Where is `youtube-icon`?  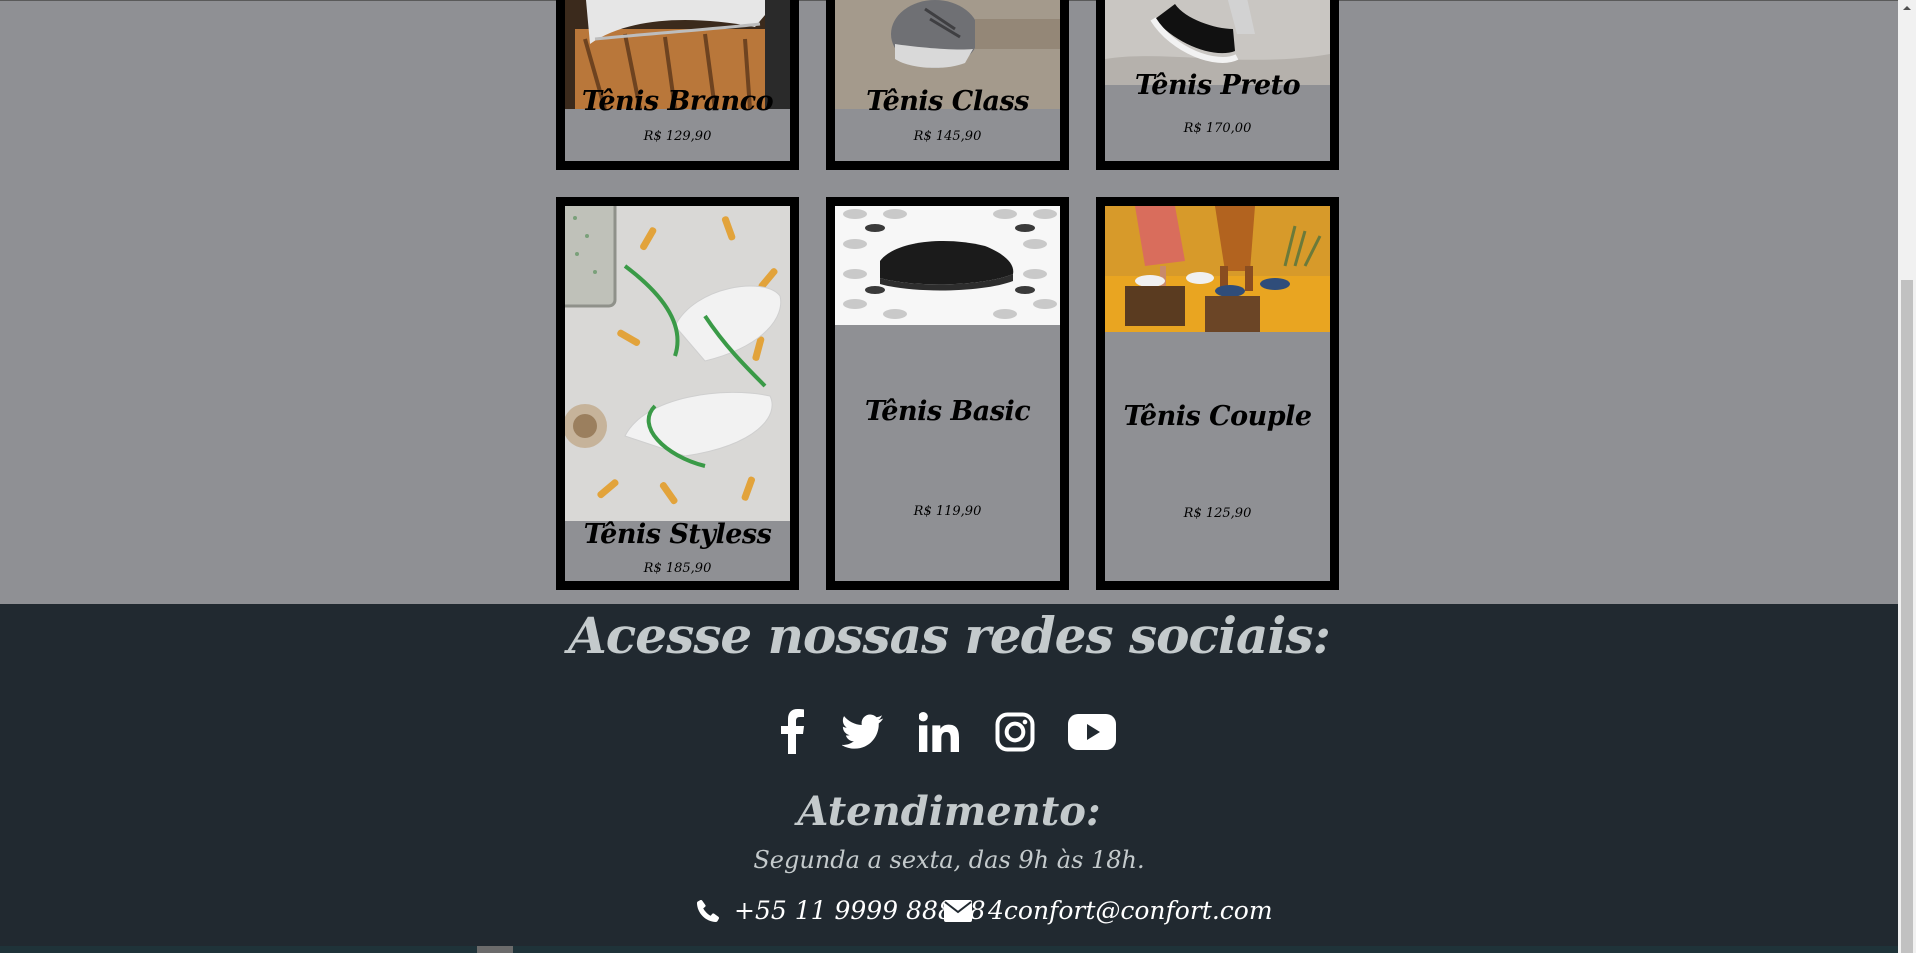
youtube-icon is located at coordinates (1092, 734).